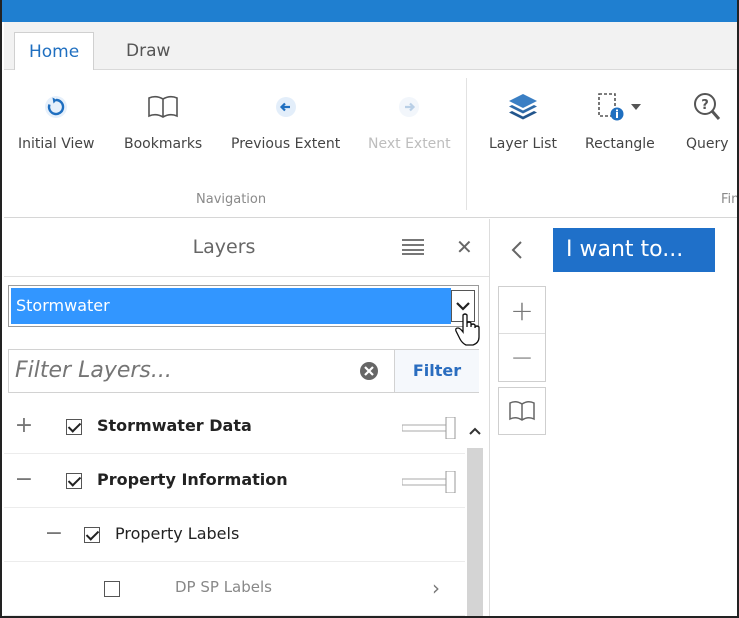 The image size is (739, 618). What do you see at coordinates (285, 121) in the screenshot?
I see `previous-extent-button: Previous Extent` at bounding box center [285, 121].